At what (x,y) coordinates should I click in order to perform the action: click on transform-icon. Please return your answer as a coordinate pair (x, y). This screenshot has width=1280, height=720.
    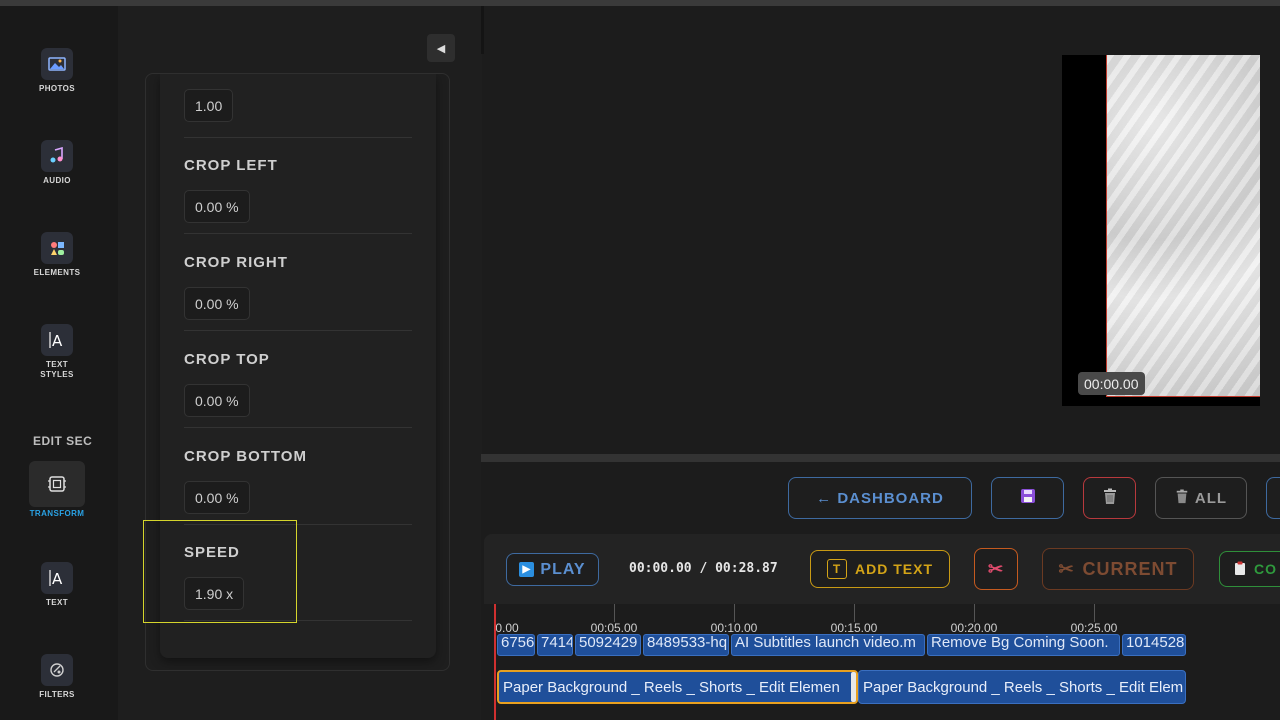
    Looking at the image, I should click on (57, 484).